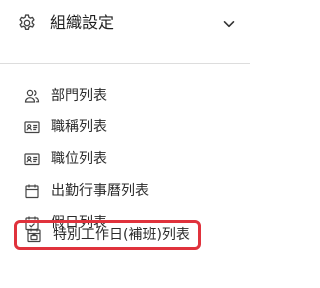  I want to click on menu-item-label: 特別工作日(補班)列表, so click(121, 235).